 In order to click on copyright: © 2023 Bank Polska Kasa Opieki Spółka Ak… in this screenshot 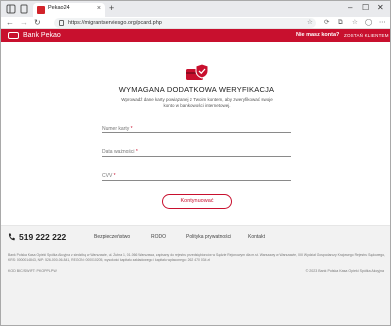, I will do `click(344, 271)`.